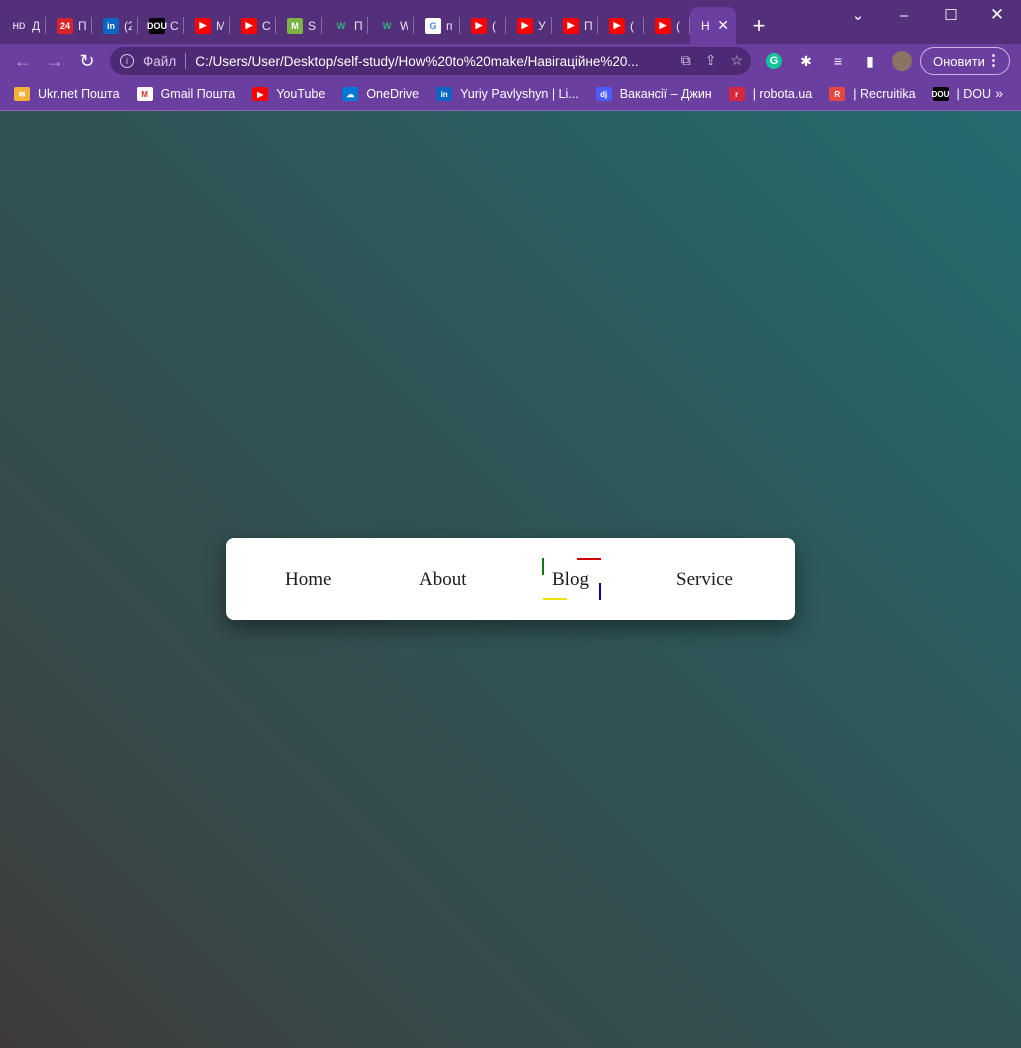 This screenshot has width=1021, height=1048. I want to click on info-icon: i, so click(127, 61).